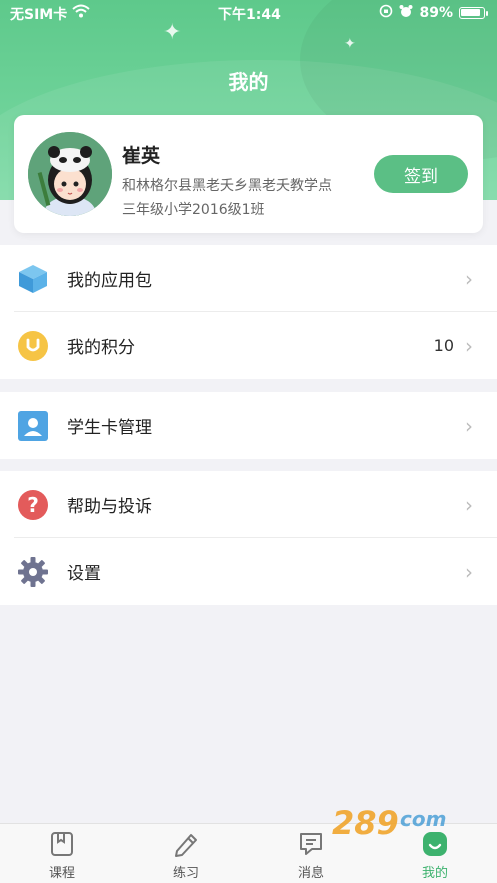 This screenshot has width=497, height=883. I want to click on tab-practice: 练习, so click(186, 855).